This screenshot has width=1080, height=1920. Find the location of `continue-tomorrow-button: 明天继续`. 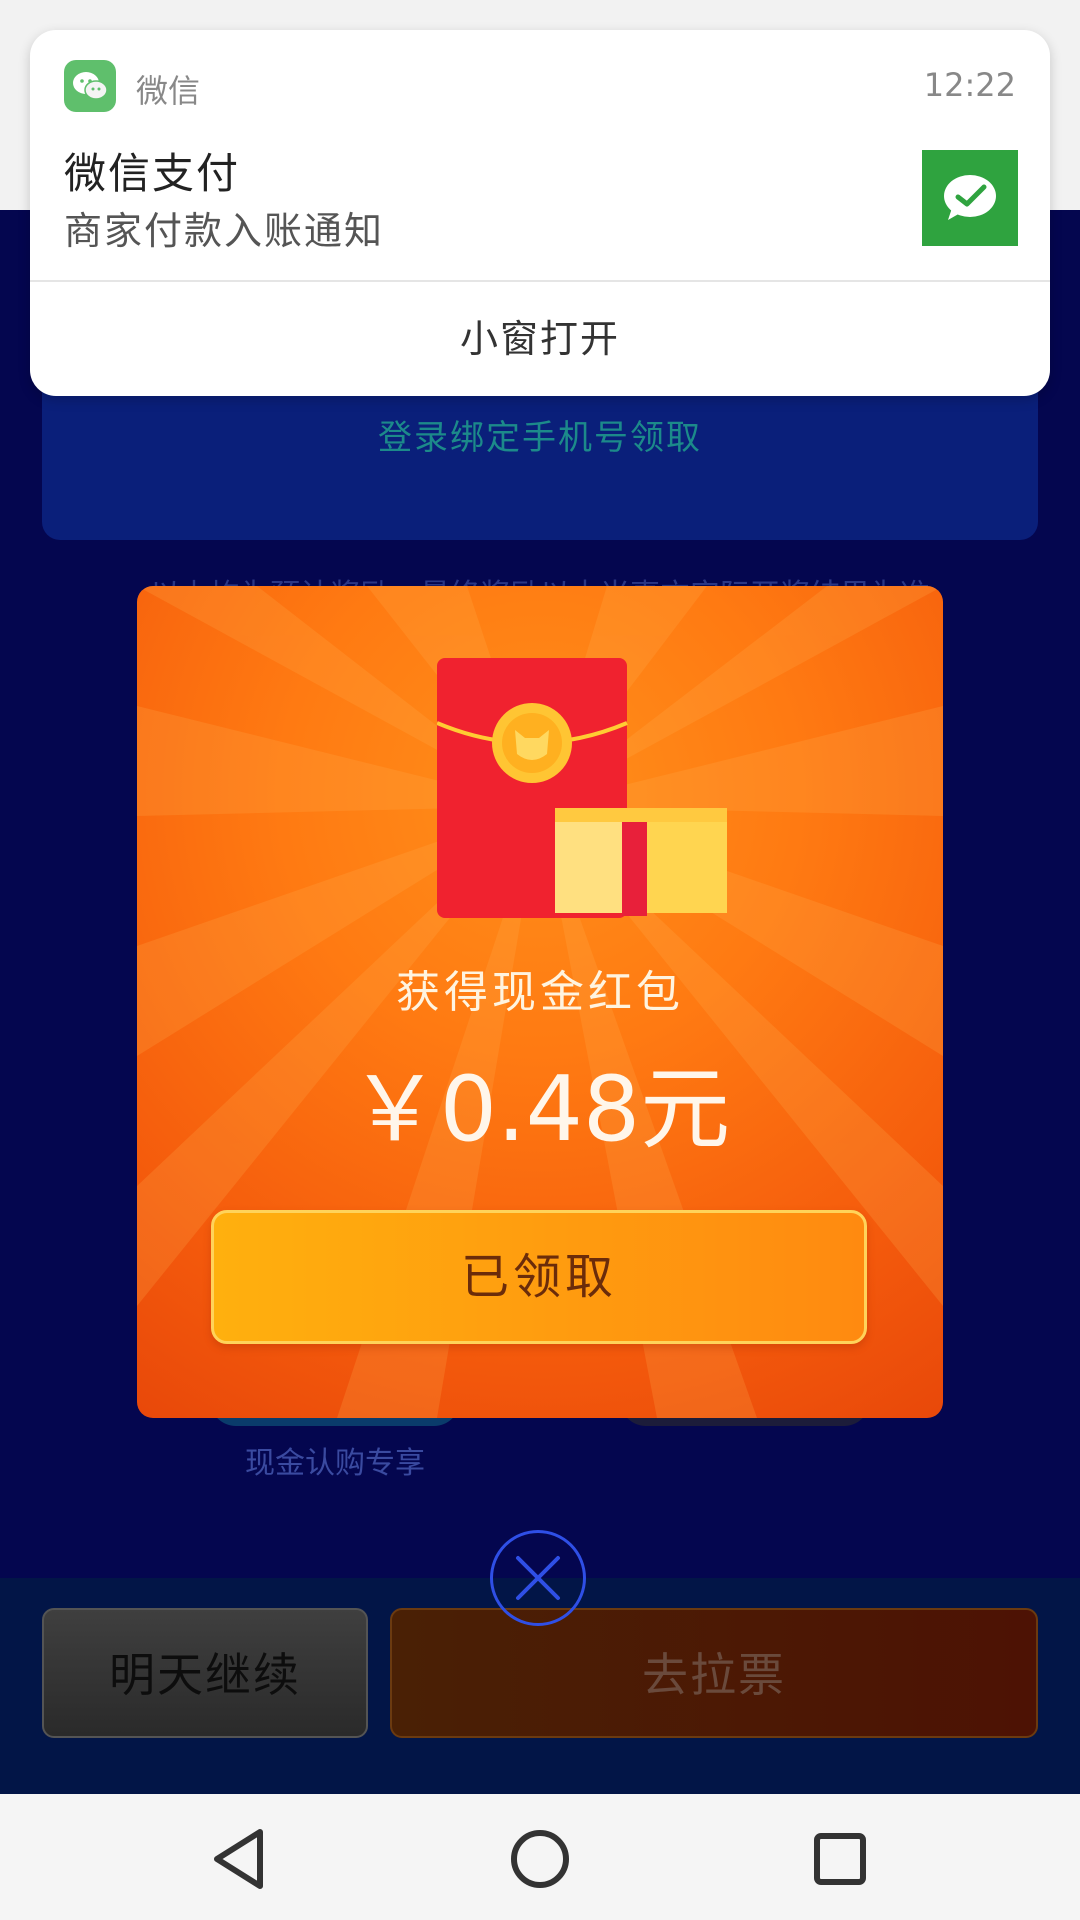

continue-tomorrow-button: 明天继续 is located at coordinates (205, 1673).